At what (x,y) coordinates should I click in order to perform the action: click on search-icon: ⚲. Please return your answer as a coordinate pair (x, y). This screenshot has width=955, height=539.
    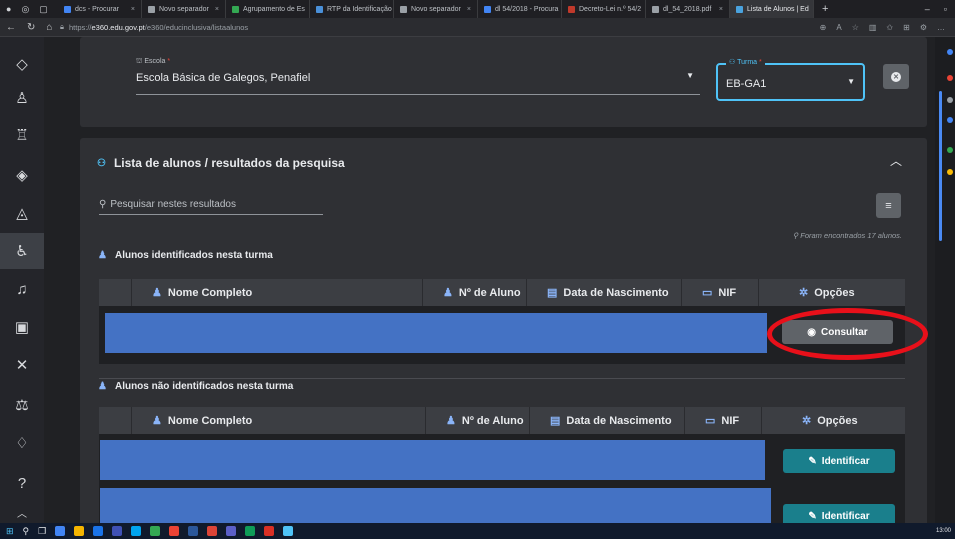
    Looking at the image, I should click on (26, 531).